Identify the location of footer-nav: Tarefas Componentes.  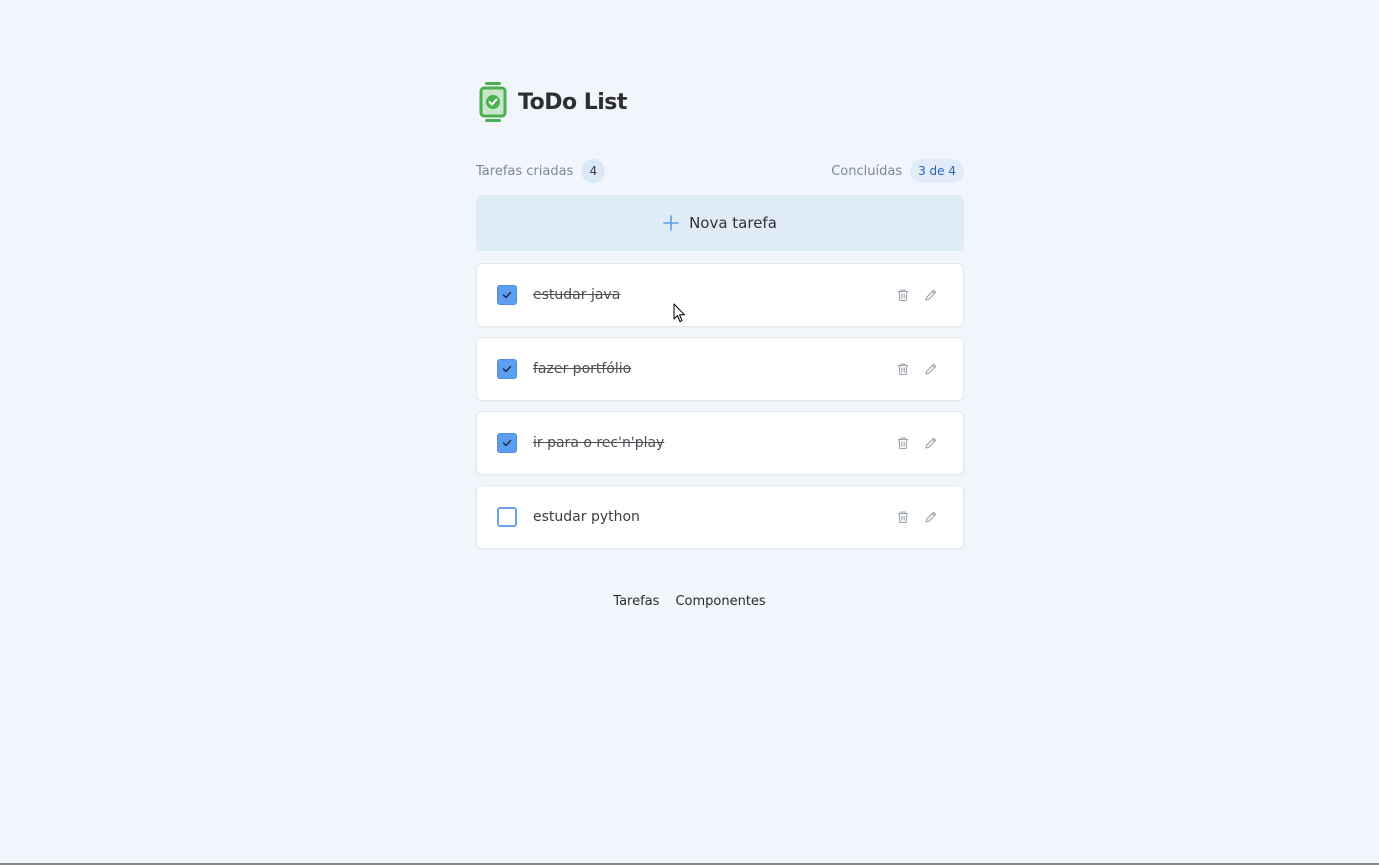
(689, 601).